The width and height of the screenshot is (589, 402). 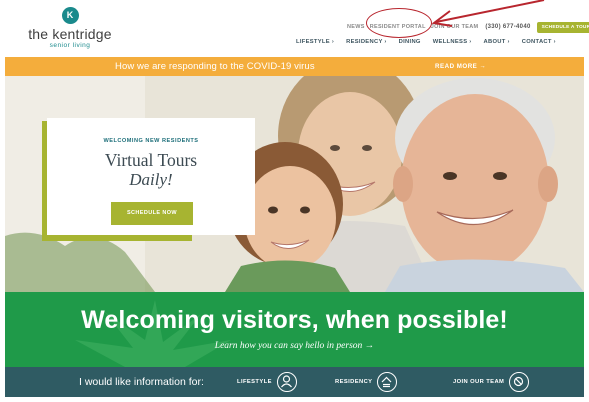 I want to click on util-link-news: NEWS, so click(x=356, y=27).